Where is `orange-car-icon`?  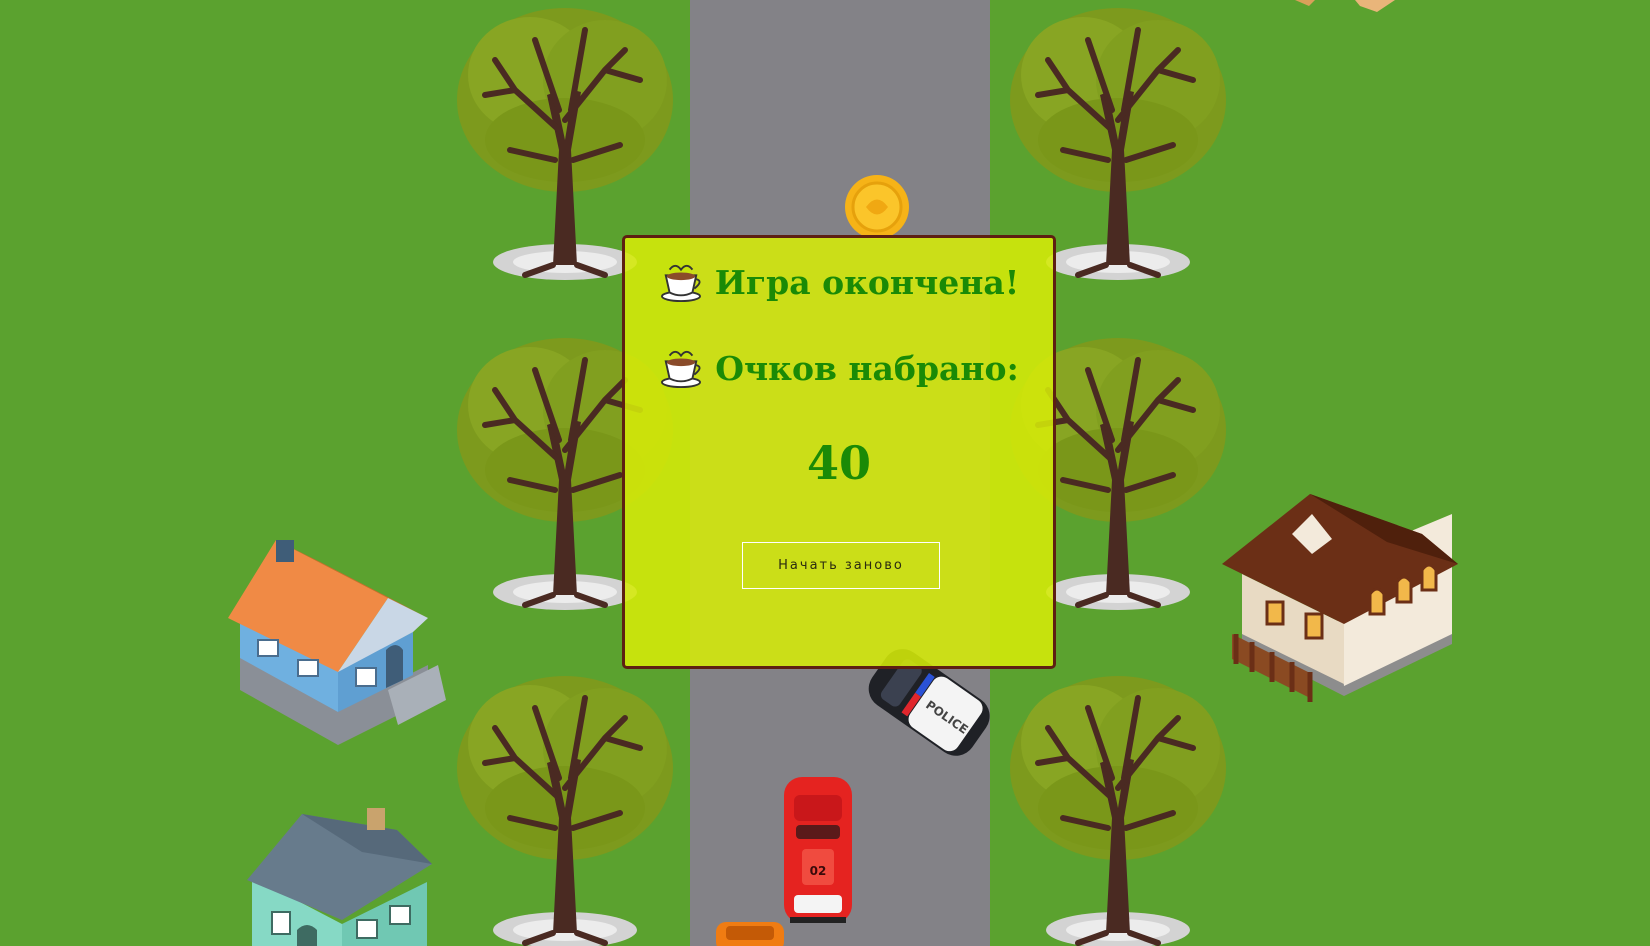
orange-car-icon is located at coordinates (750, 934).